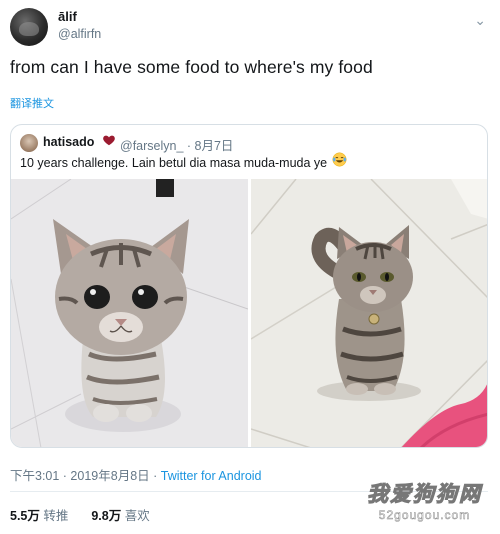  What do you see at coordinates (424, 495) in the screenshot?
I see `watermark-title: 我爱狗狗网` at bounding box center [424, 495].